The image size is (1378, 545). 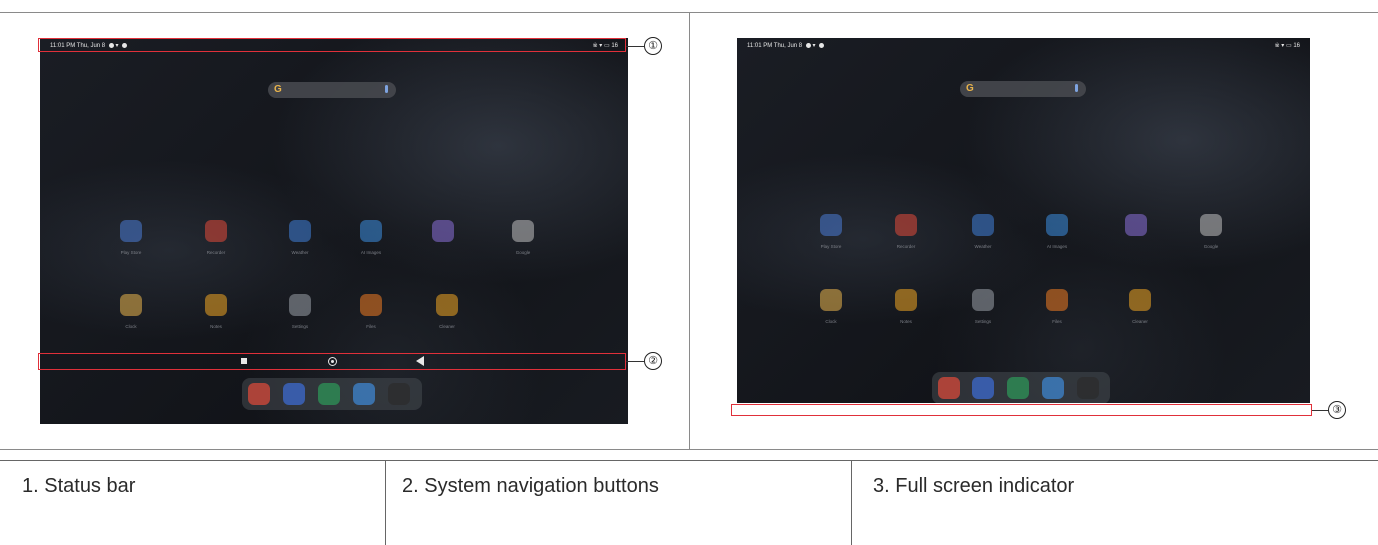 What do you see at coordinates (530, 486) in the screenshot?
I see `caption-navigation-buttons: 2. System navigation buttons` at bounding box center [530, 486].